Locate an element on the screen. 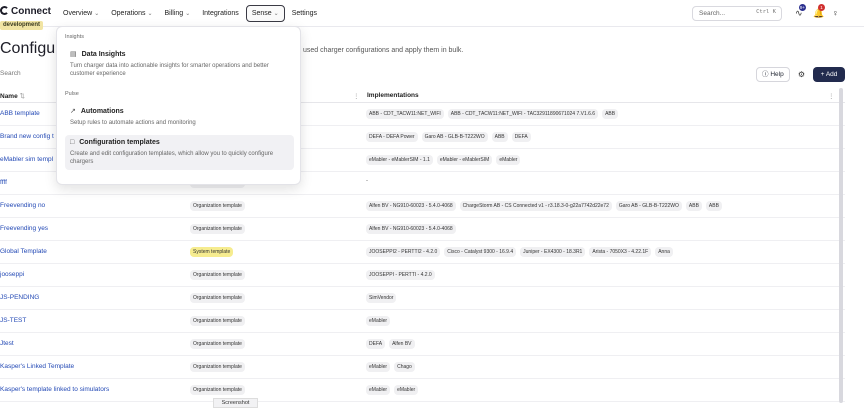 This screenshot has width=864, height=408. implementation-chip: Anna is located at coordinates (664, 252).